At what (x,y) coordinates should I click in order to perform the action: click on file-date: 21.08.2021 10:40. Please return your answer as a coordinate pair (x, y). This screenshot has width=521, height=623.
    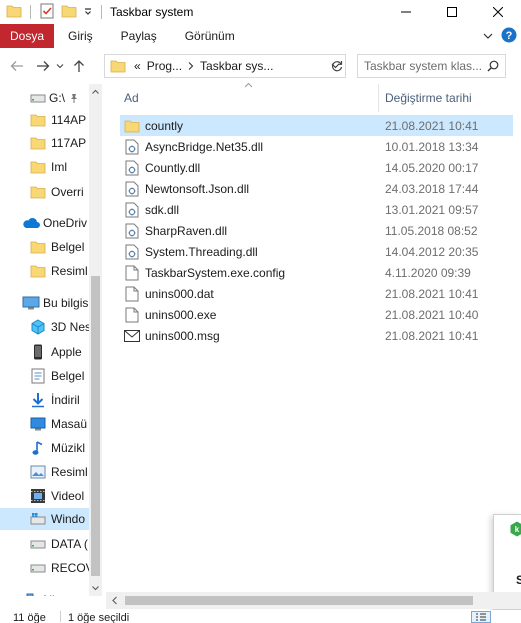
    Looking at the image, I should click on (432, 314).